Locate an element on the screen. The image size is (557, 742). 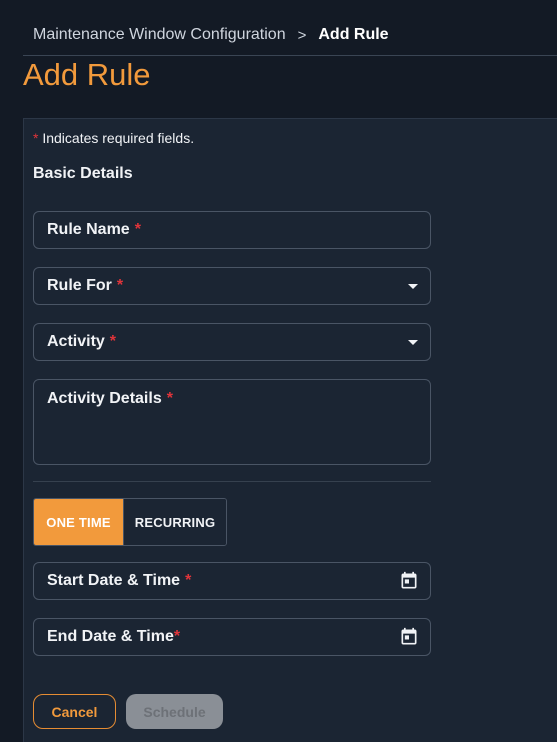
one-time-toggle-button: ONE TIME is located at coordinates (79, 522).